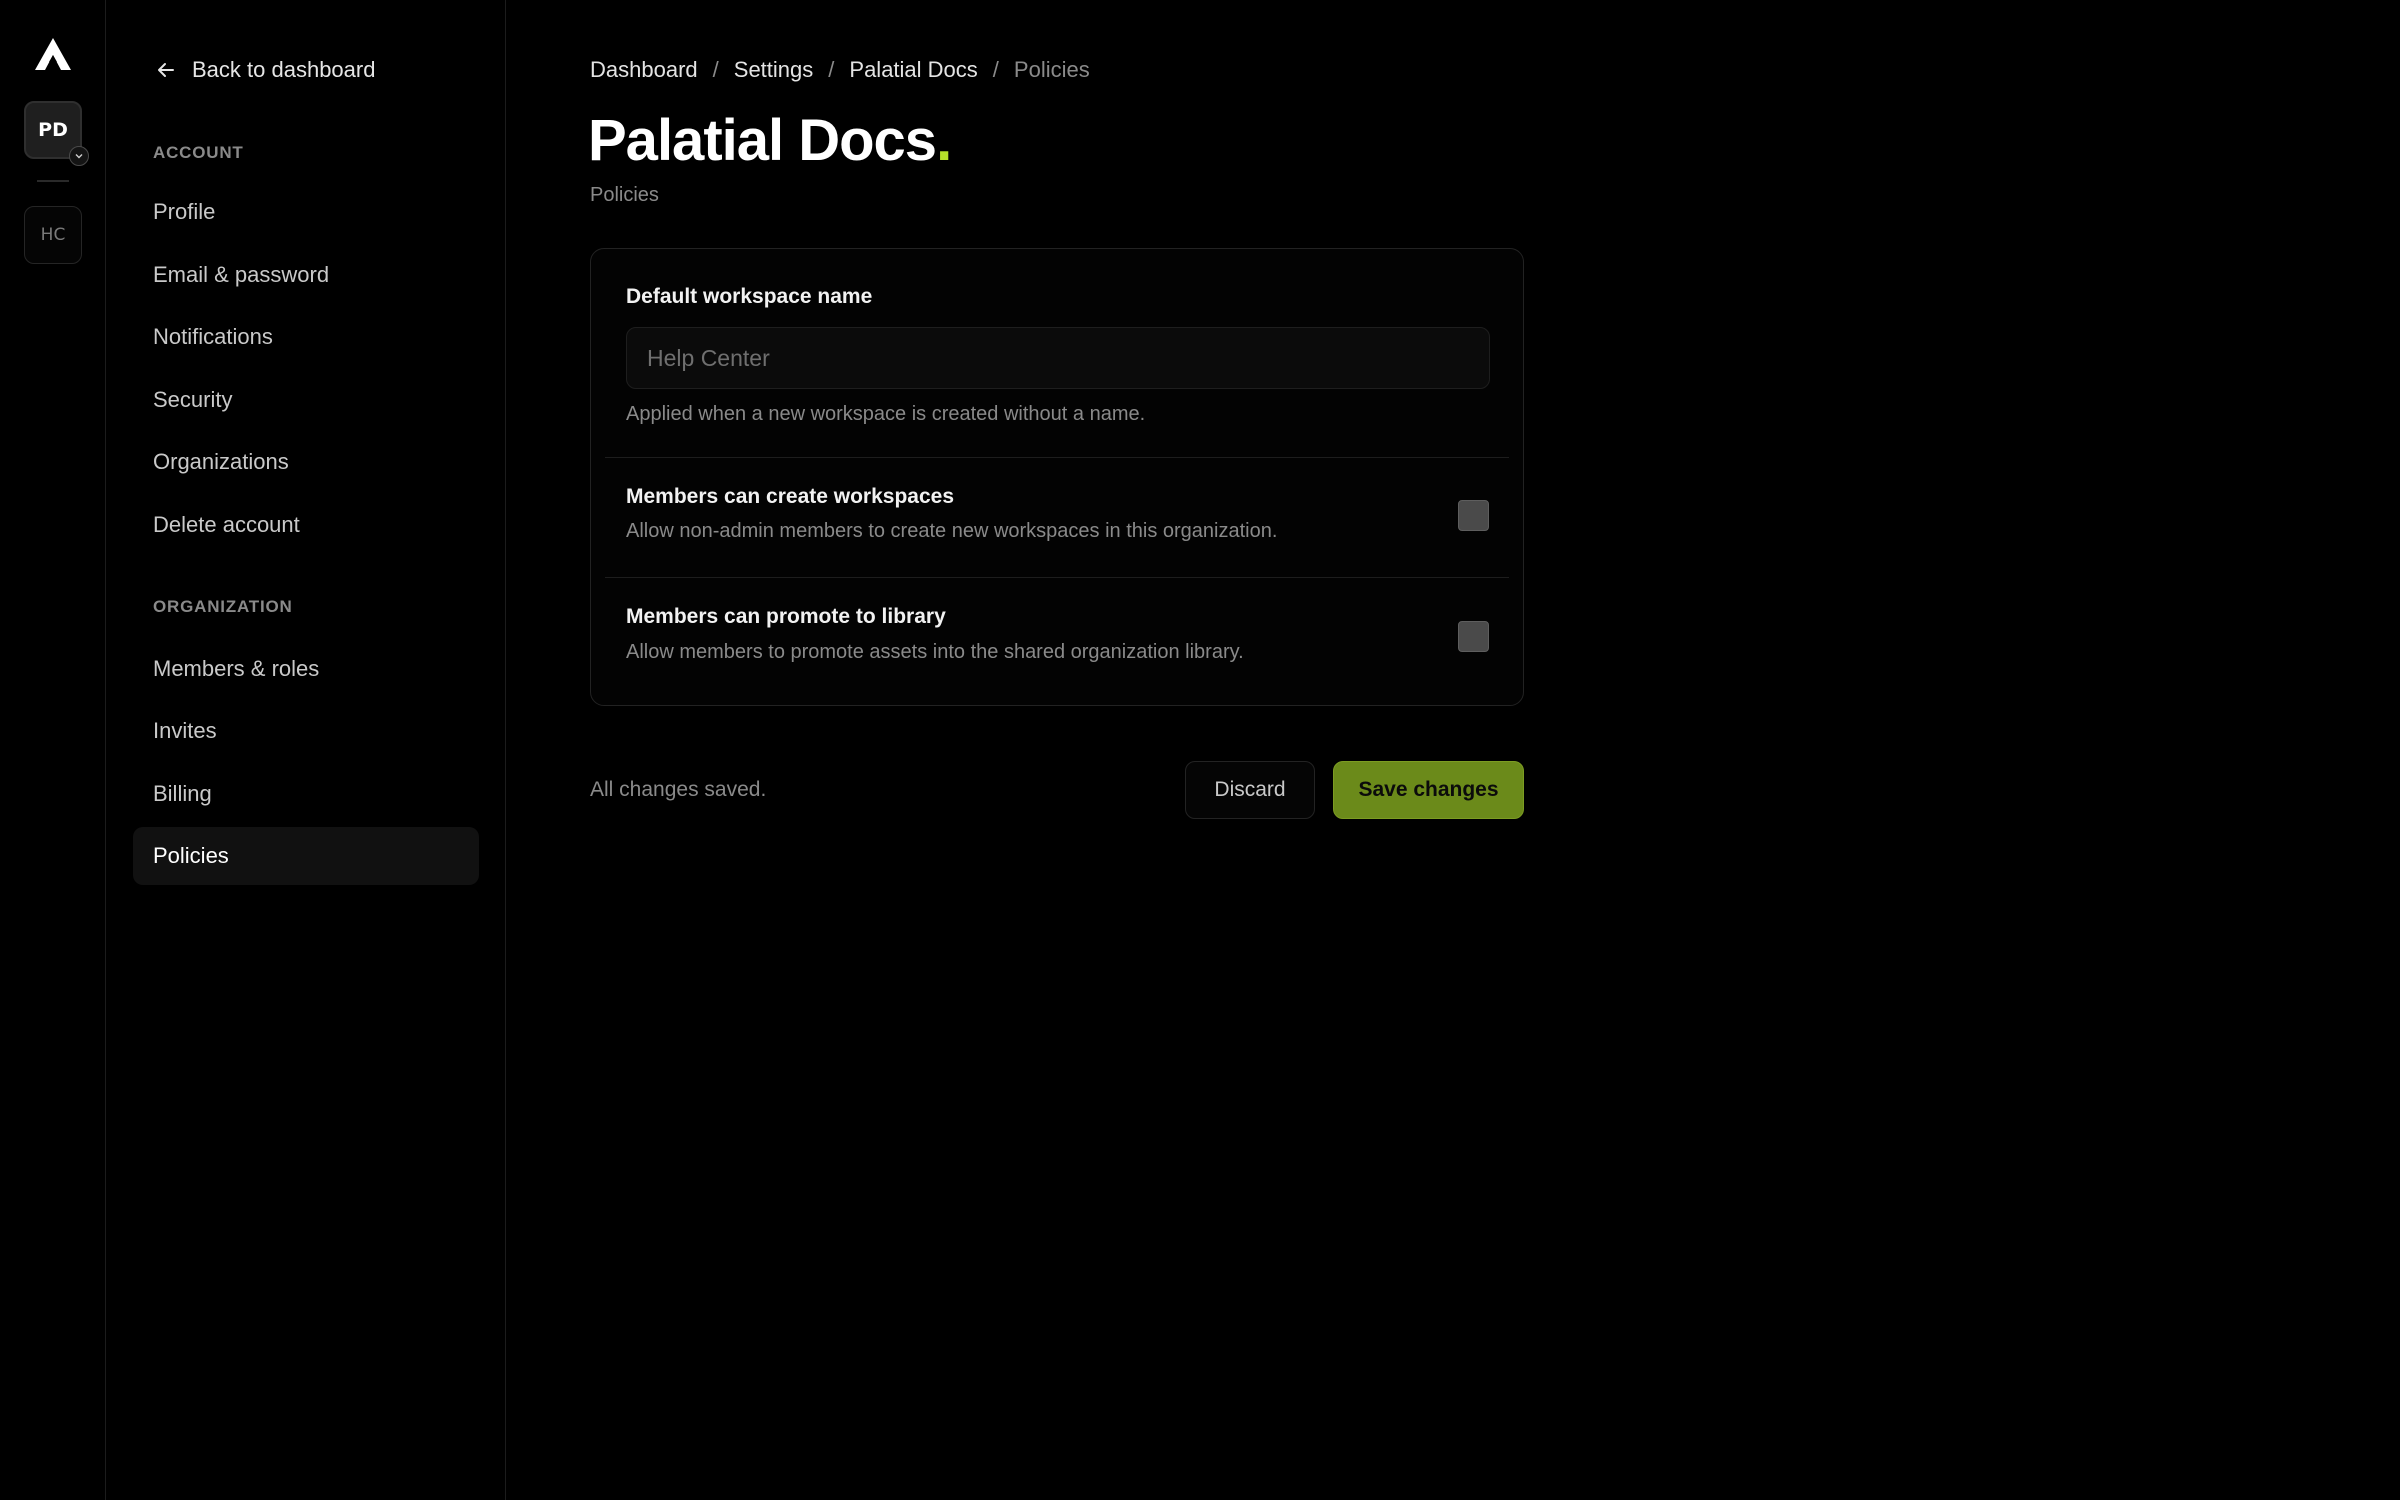  Describe the element at coordinates (644, 70) in the screenshot. I see `breadcrumb-dashboard: Dashboard` at that location.